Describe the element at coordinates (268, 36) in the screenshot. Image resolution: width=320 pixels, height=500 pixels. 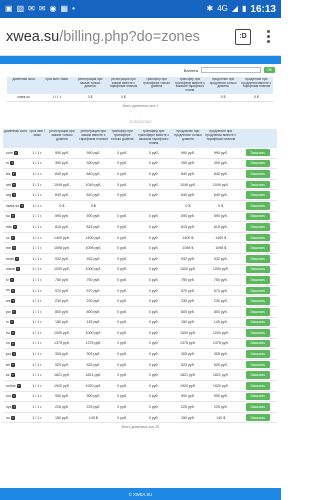
I see `overflow-menu-icon` at that location.